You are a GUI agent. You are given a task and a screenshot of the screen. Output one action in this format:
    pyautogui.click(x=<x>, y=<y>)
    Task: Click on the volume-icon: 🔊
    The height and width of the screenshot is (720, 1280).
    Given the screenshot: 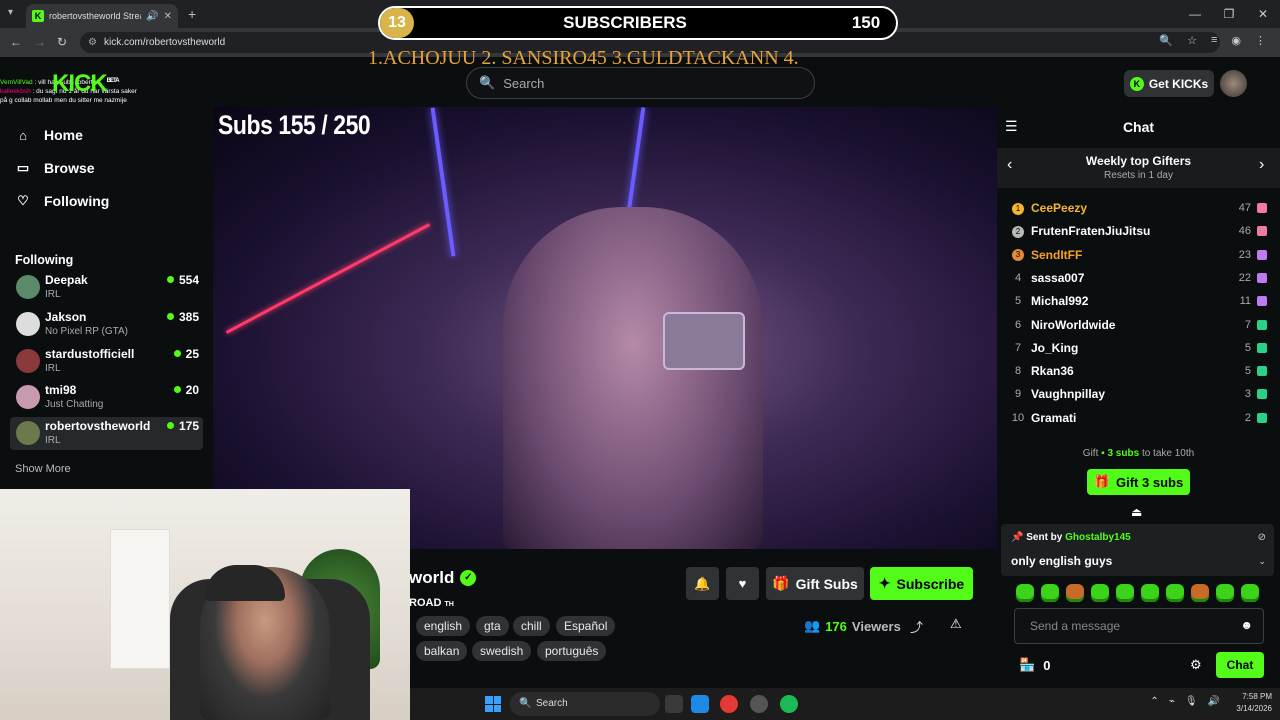 What is the action you would take?
    pyautogui.click(x=1214, y=701)
    